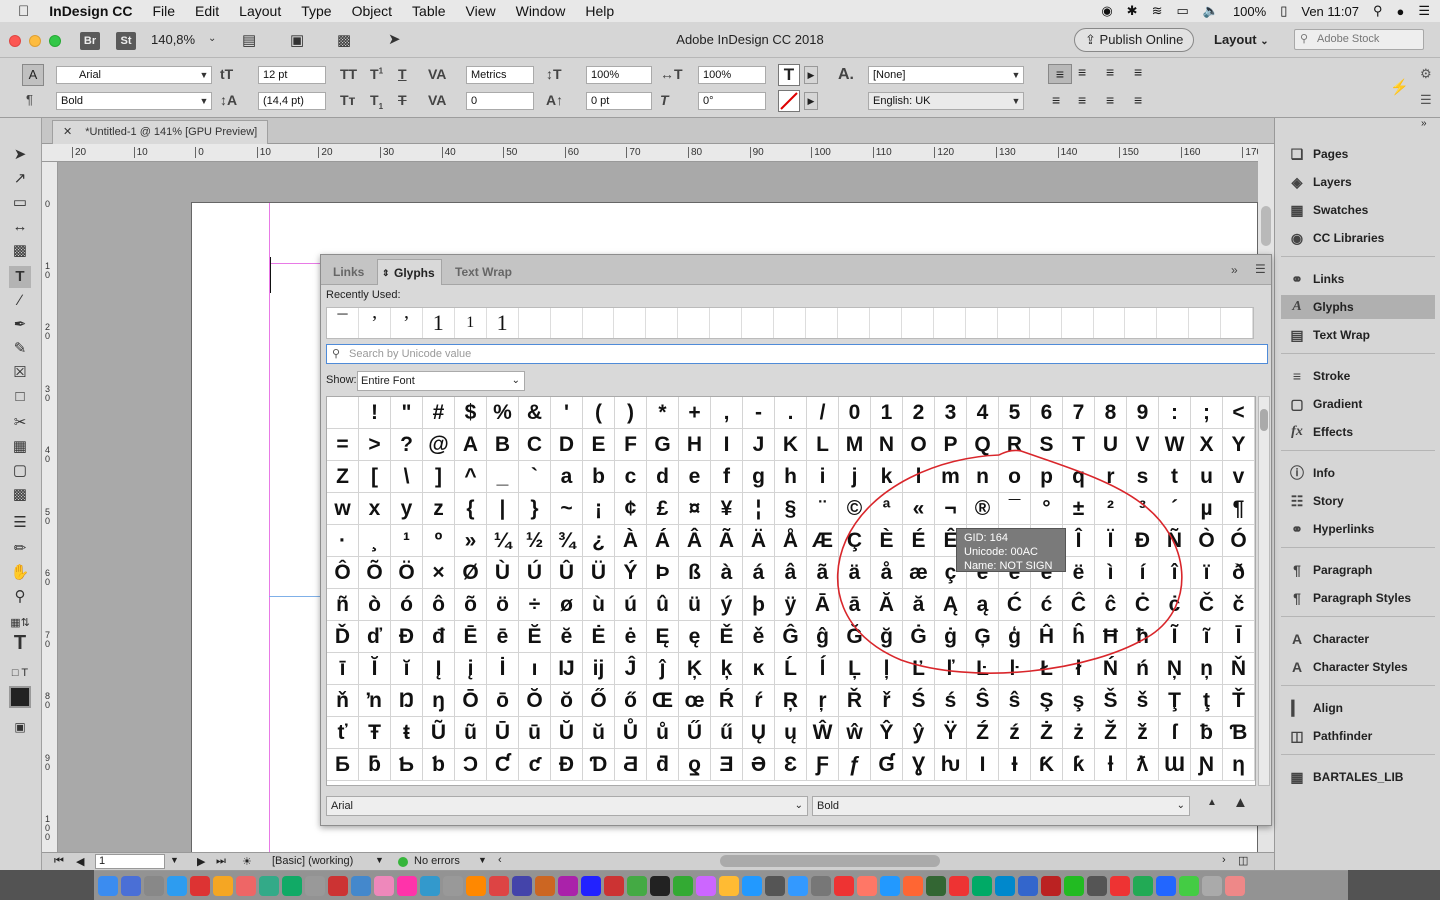  What do you see at coordinates (663, 573) in the screenshot?
I see `glyph-cell: Þ` at bounding box center [663, 573].